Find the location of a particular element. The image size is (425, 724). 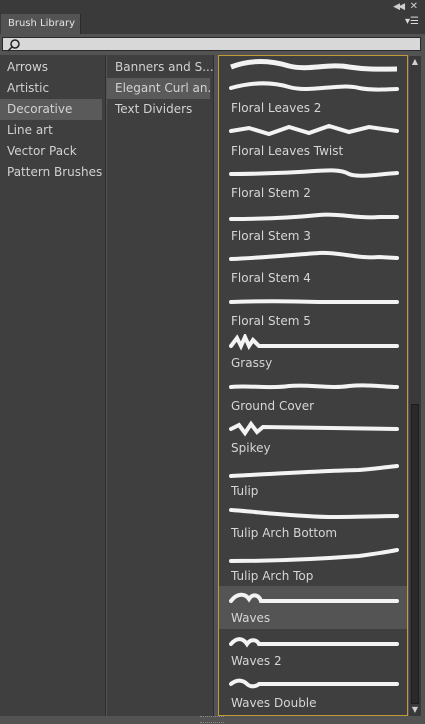

brush-list-item: Waves Double is located at coordinates (313, 692).